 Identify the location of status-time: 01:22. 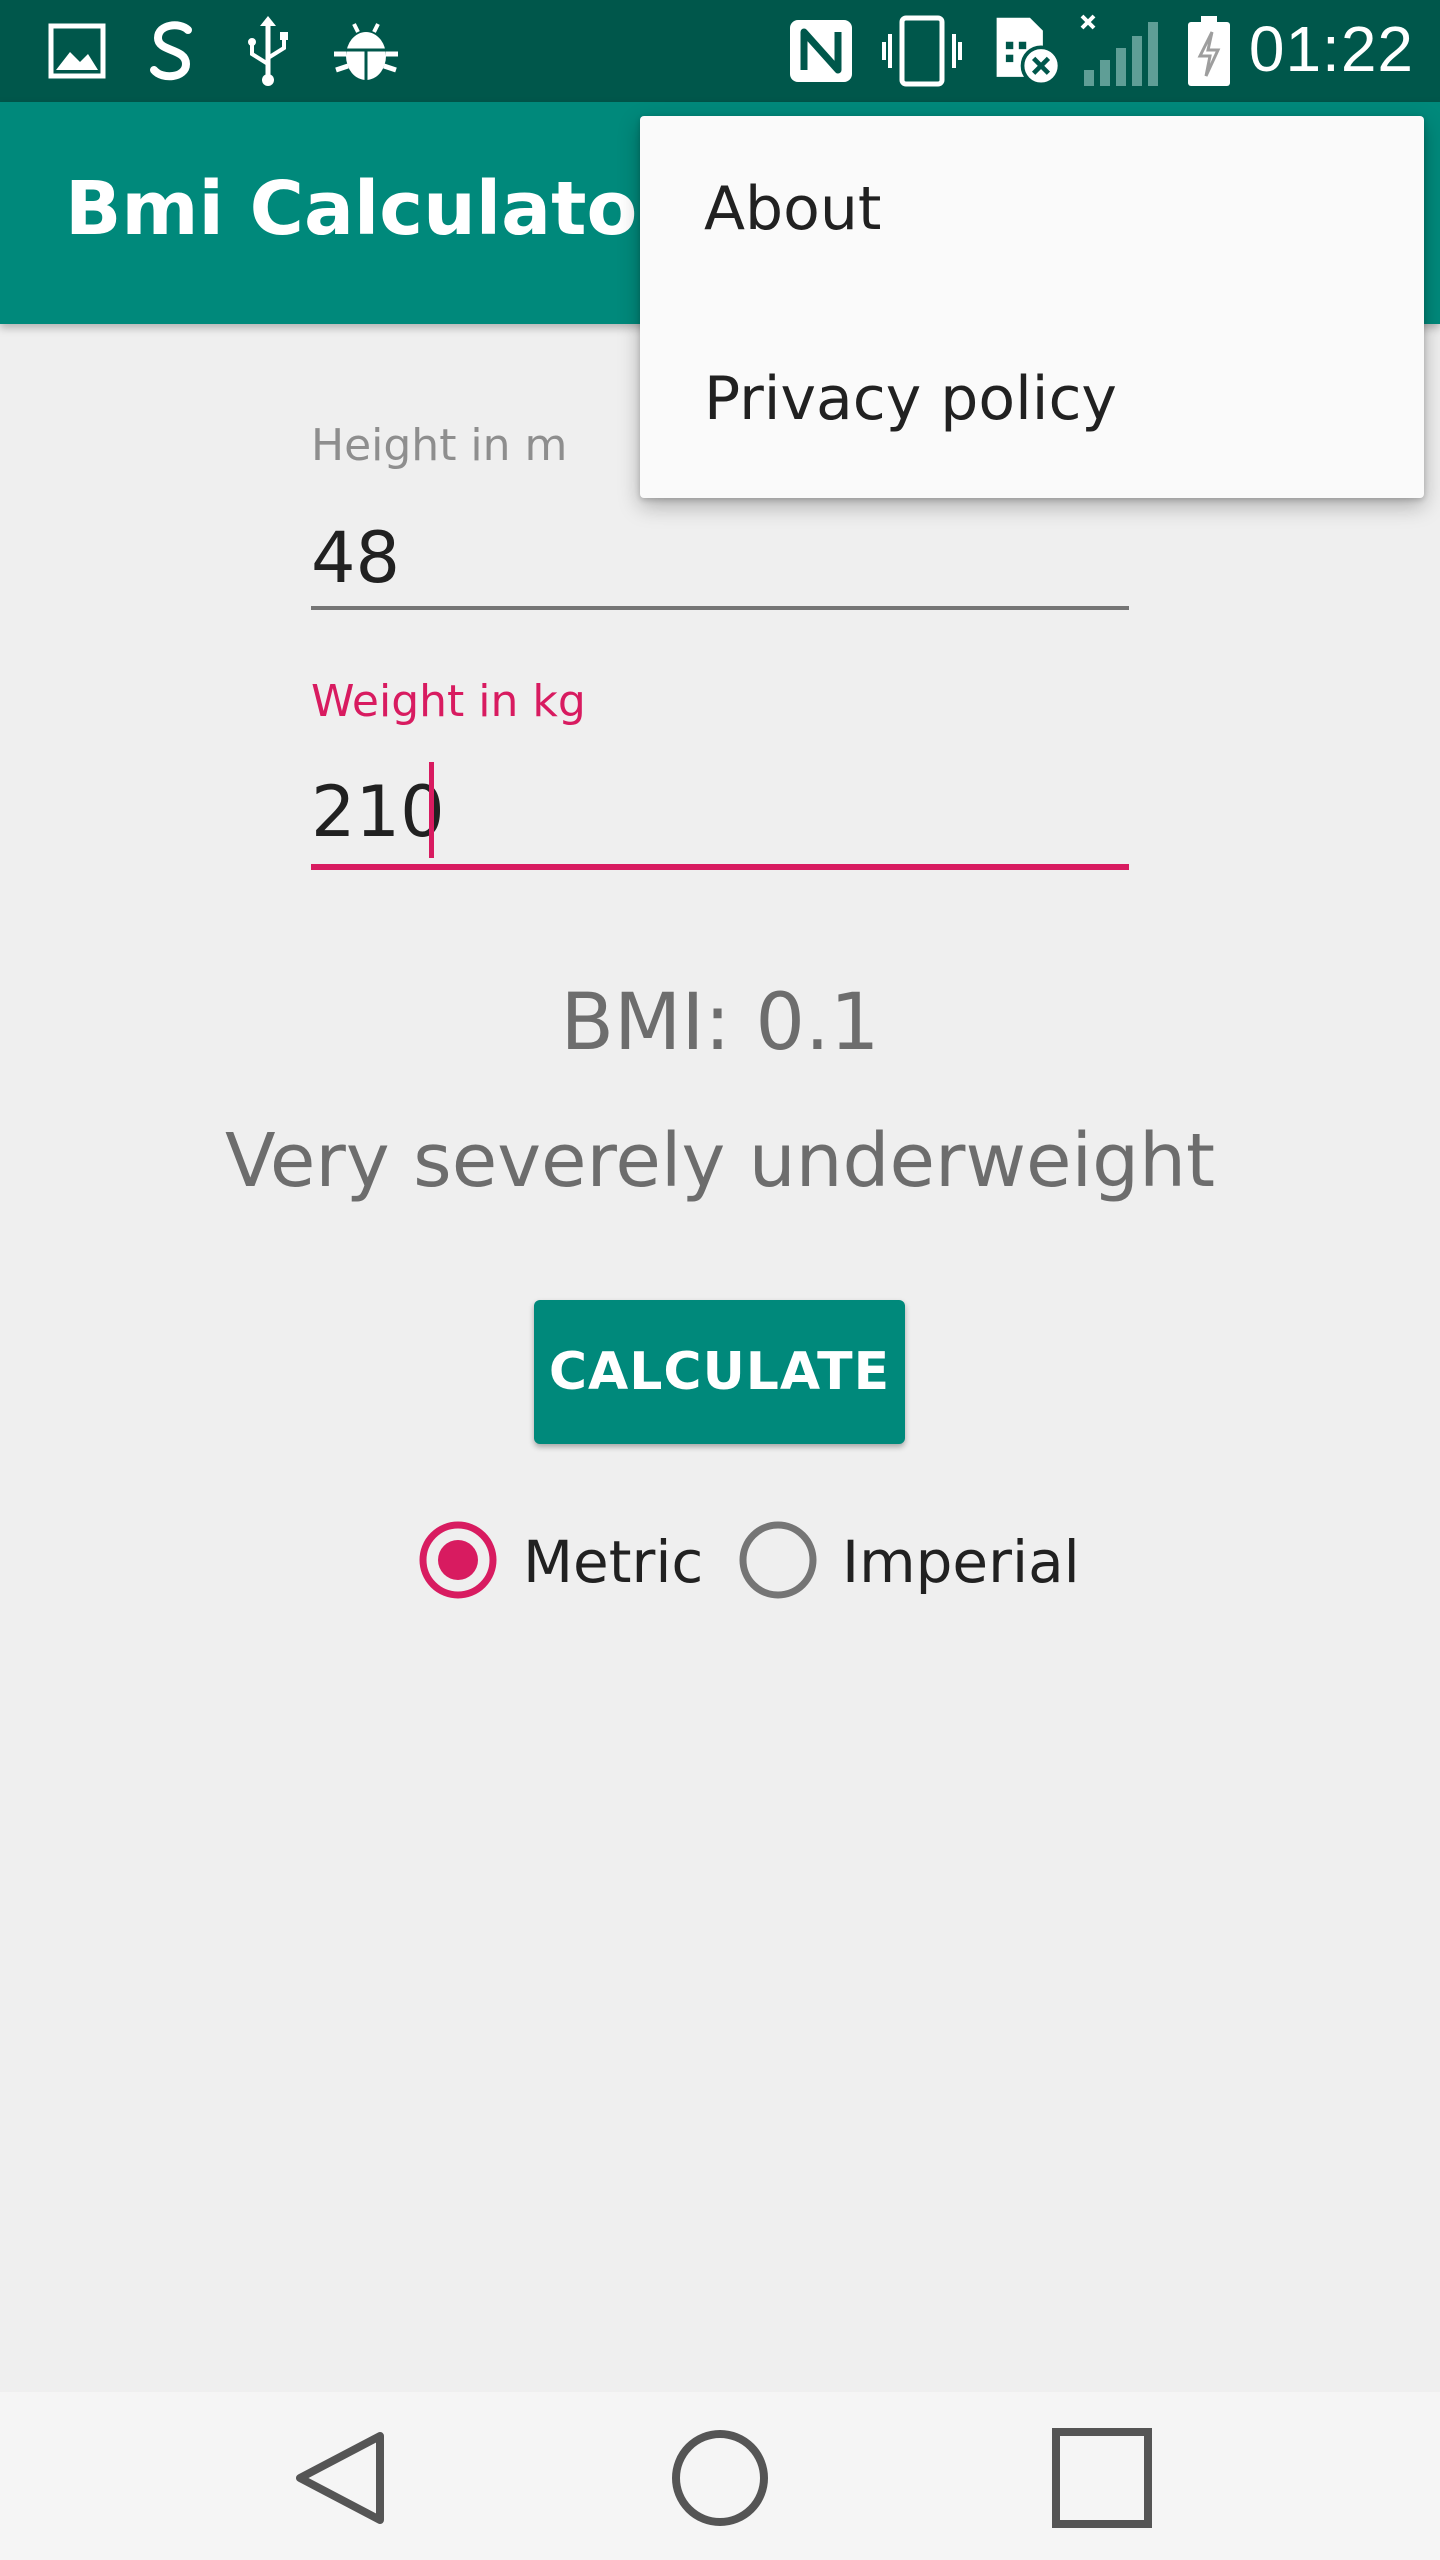
(1331, 49).